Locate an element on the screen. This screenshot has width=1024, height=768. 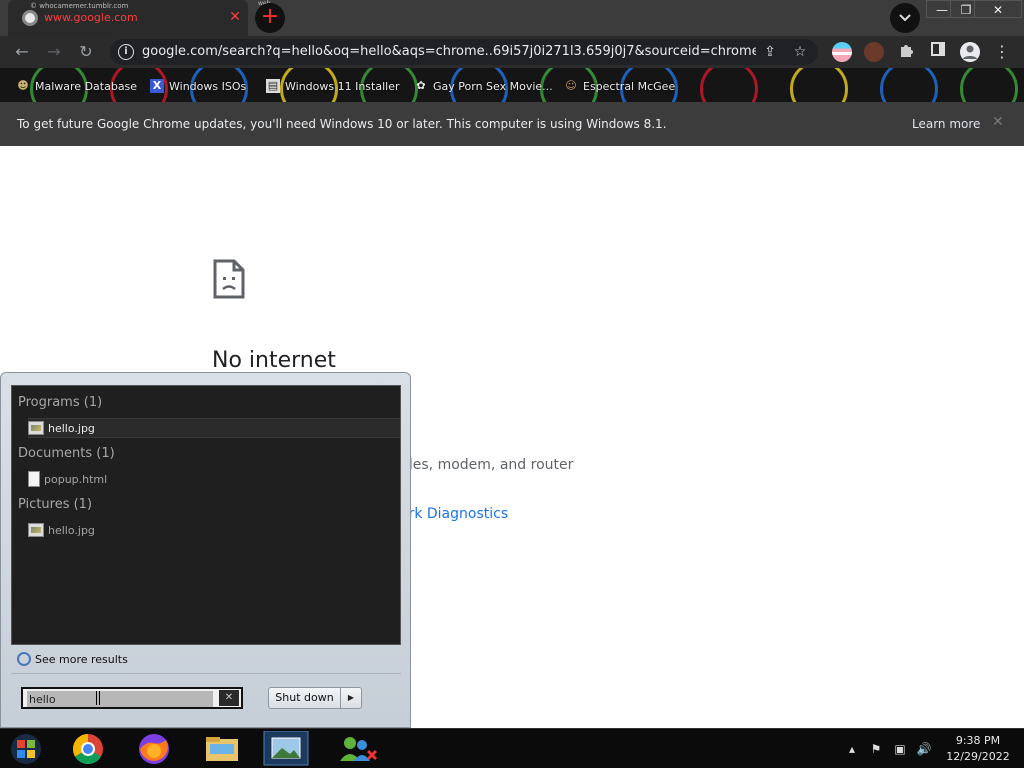
bookmark-malware-database: ☻ Malware Database is located at coordinates (76, 86).